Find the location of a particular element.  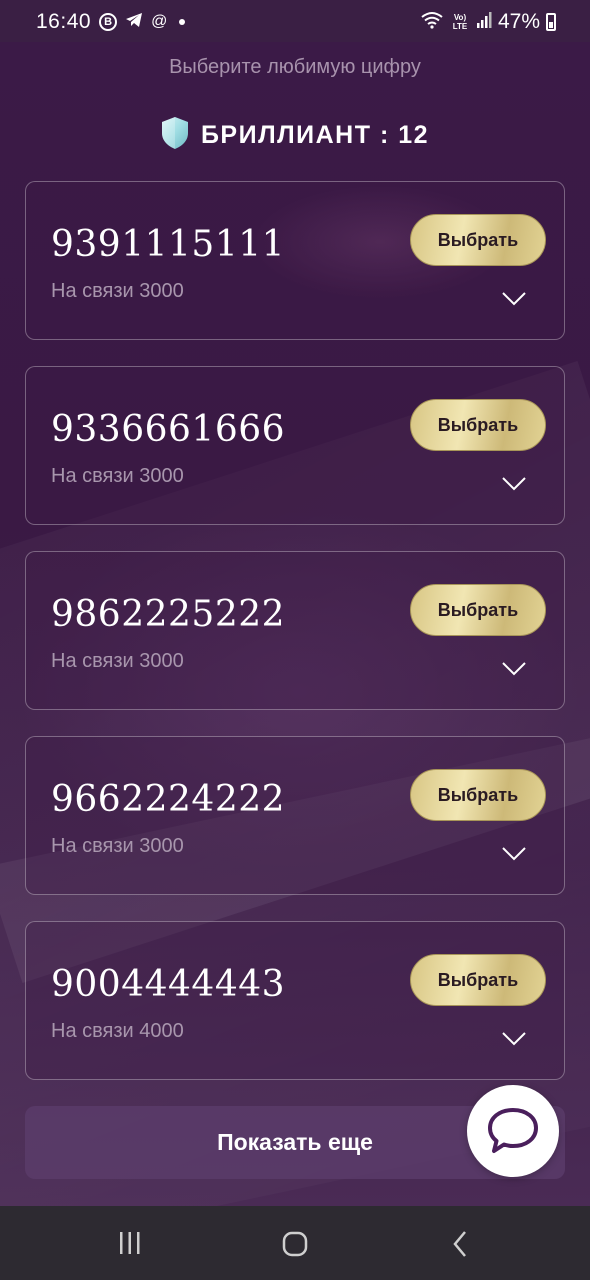

phone-number: 9004444443 is located at coordinates (168, 984).